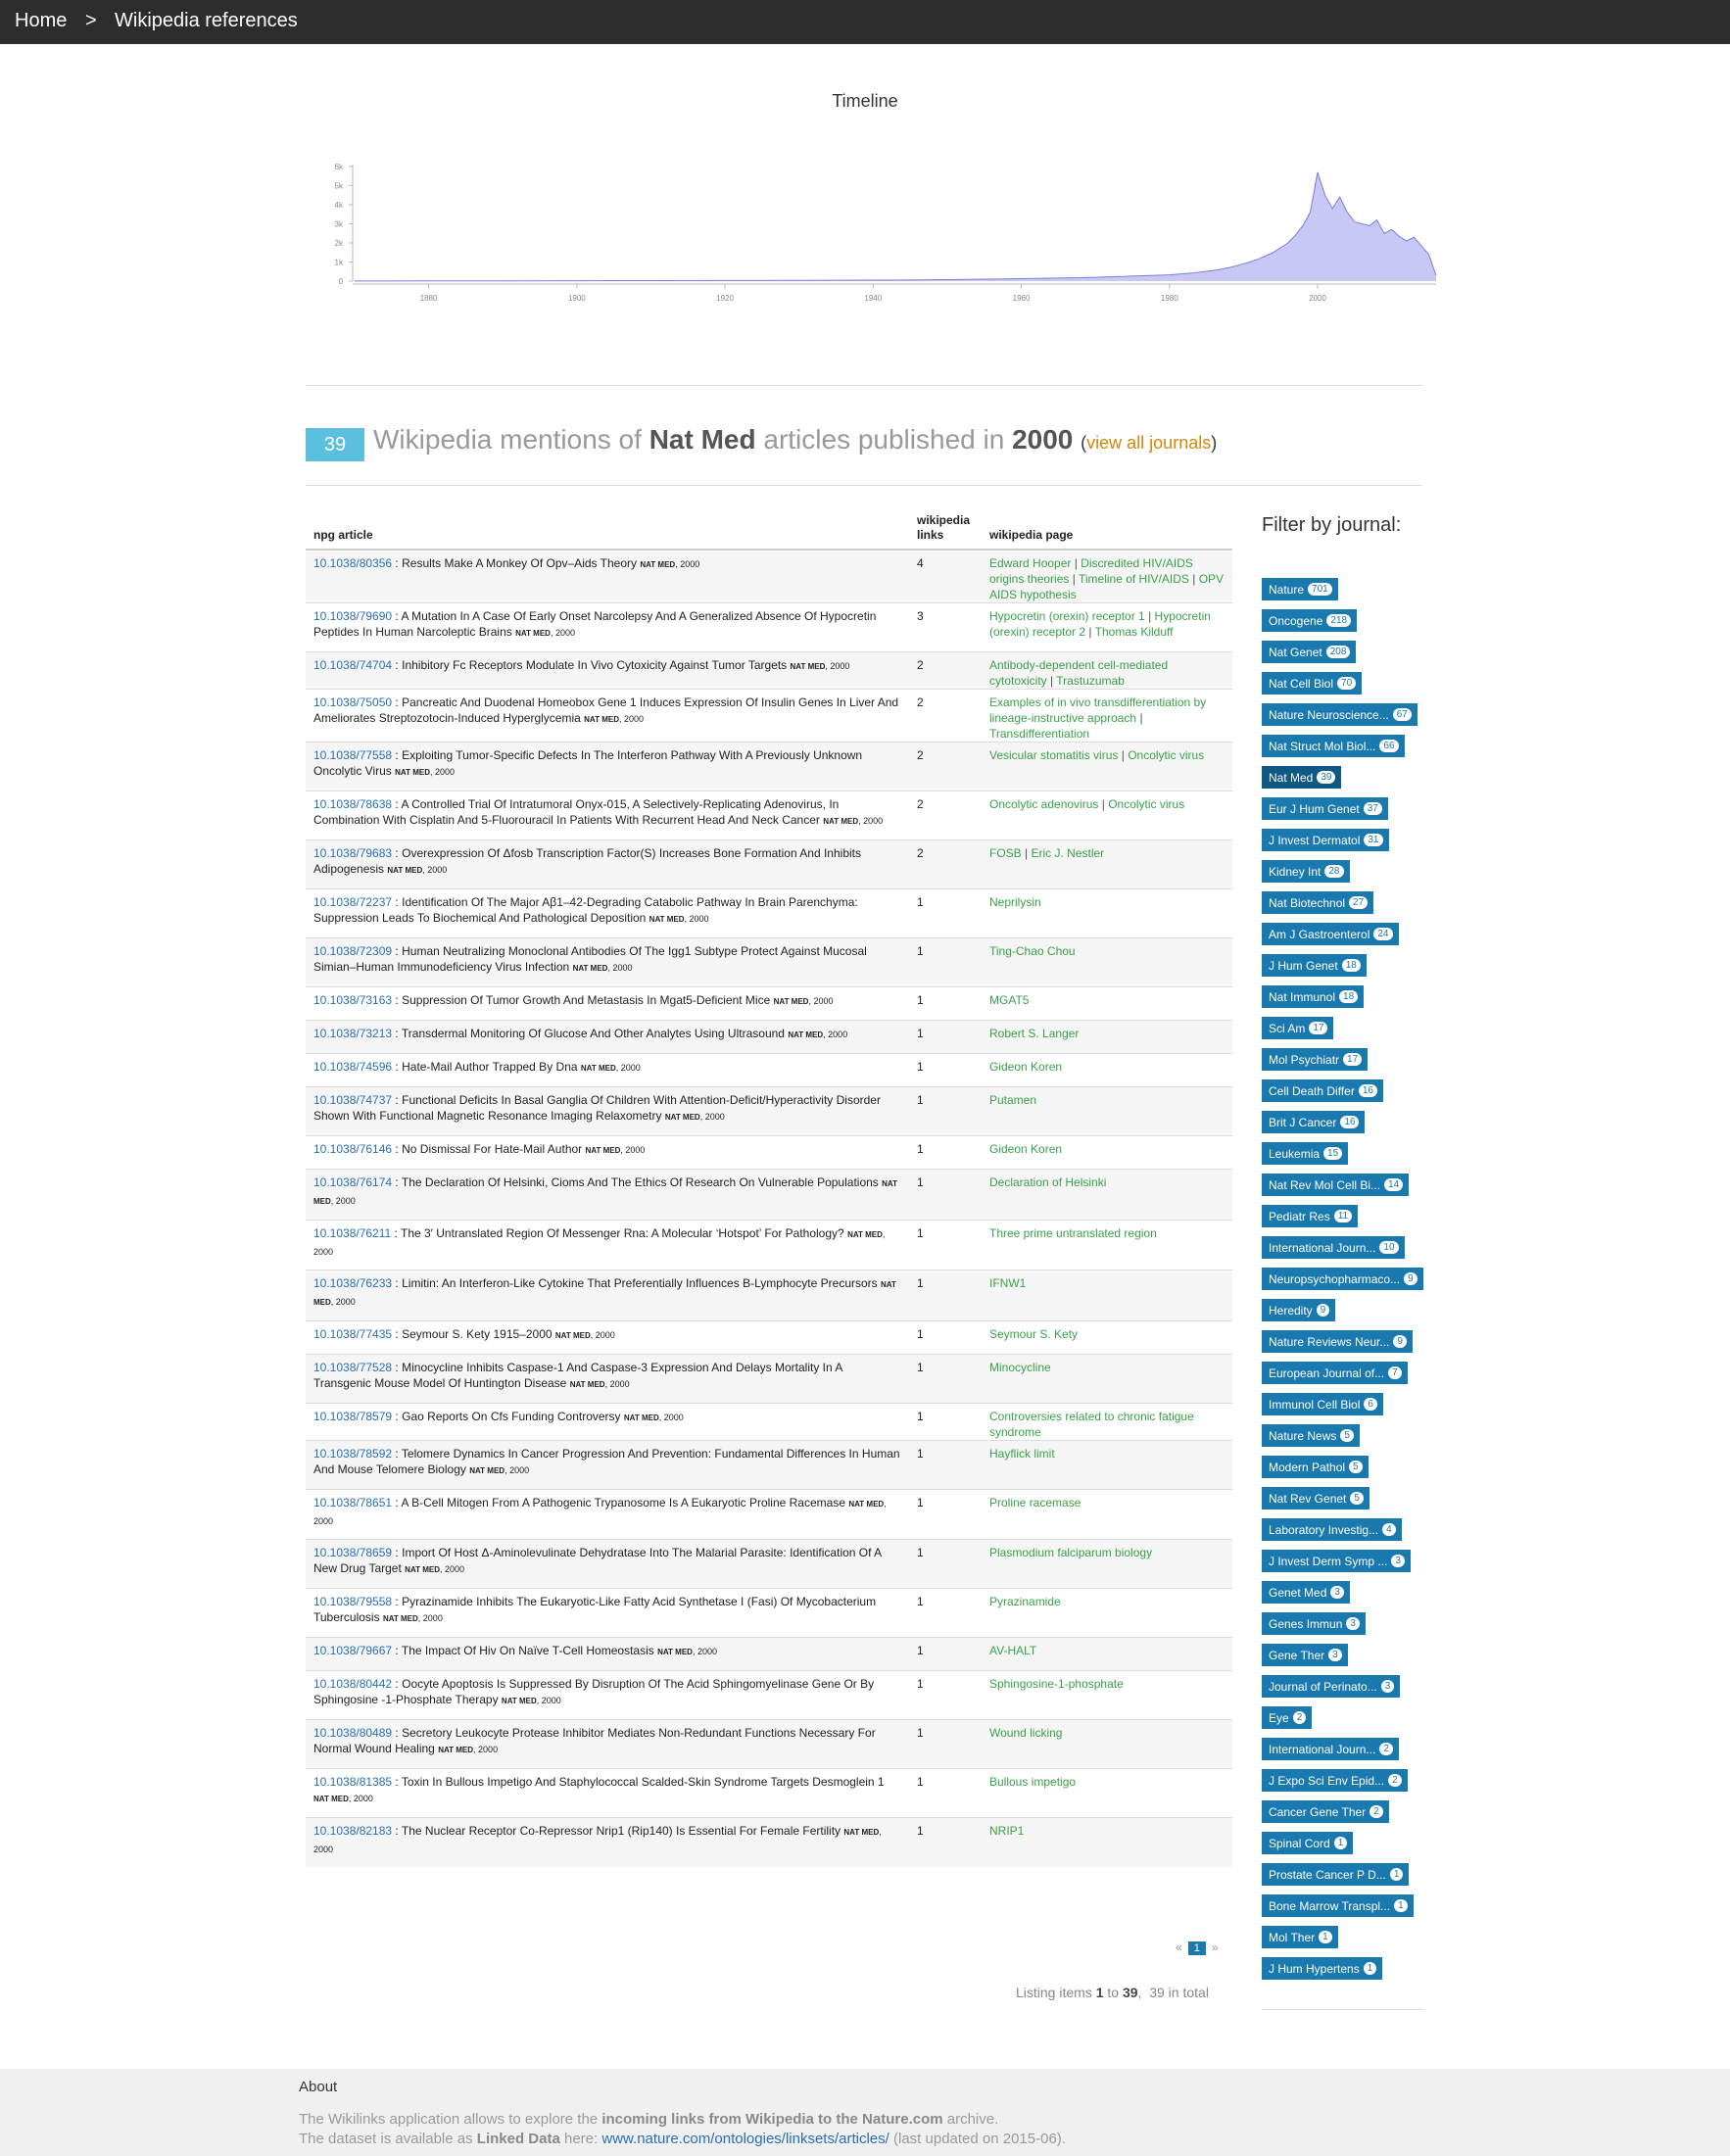 The height and width of the screenshot is (2156, 1730). What do you see at coordinates (1314, 1122) in the screenshot?
I see `journal-filter-button: Brit J Cancer 16` at bounding box center [1314, 1122].